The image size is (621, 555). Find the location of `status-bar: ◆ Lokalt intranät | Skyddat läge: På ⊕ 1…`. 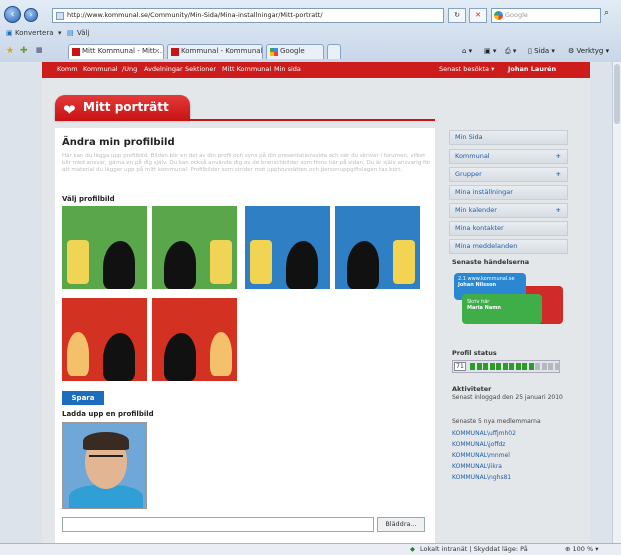

status-bar: ◆ Lokalt intranät | Skyddat läge: På ⊕ 1… is located at coordinates (310, 549).